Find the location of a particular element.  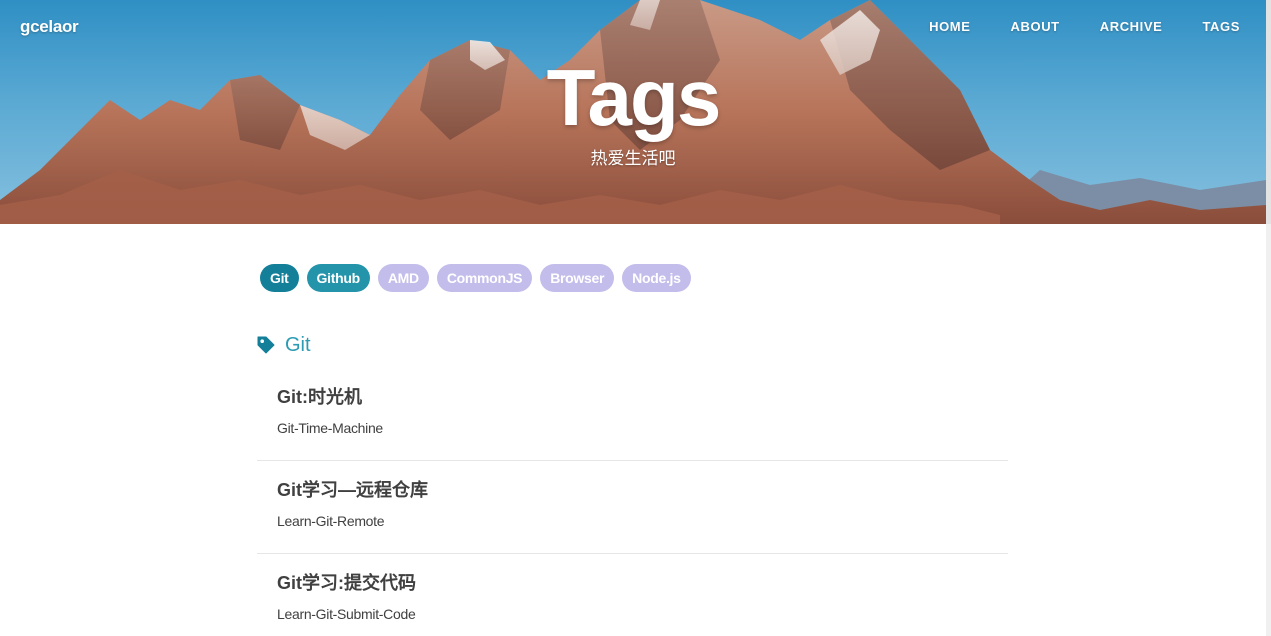

page-subtitle: 热爱生活吧 is located at coordinates (633, 158).